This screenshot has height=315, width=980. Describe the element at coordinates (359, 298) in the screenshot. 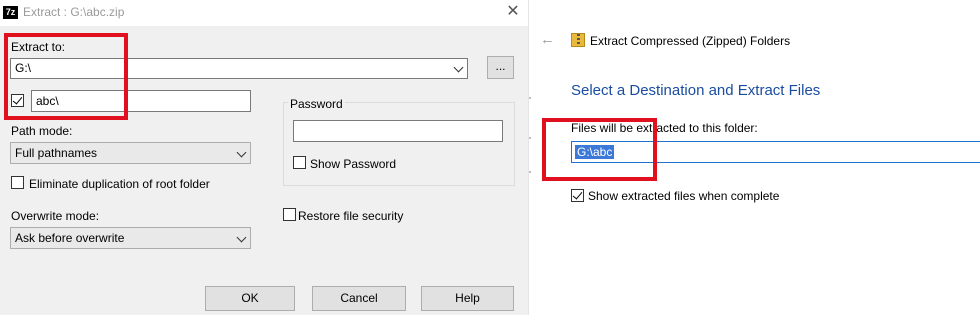

I see `cancel-button: Cancel` at that location.